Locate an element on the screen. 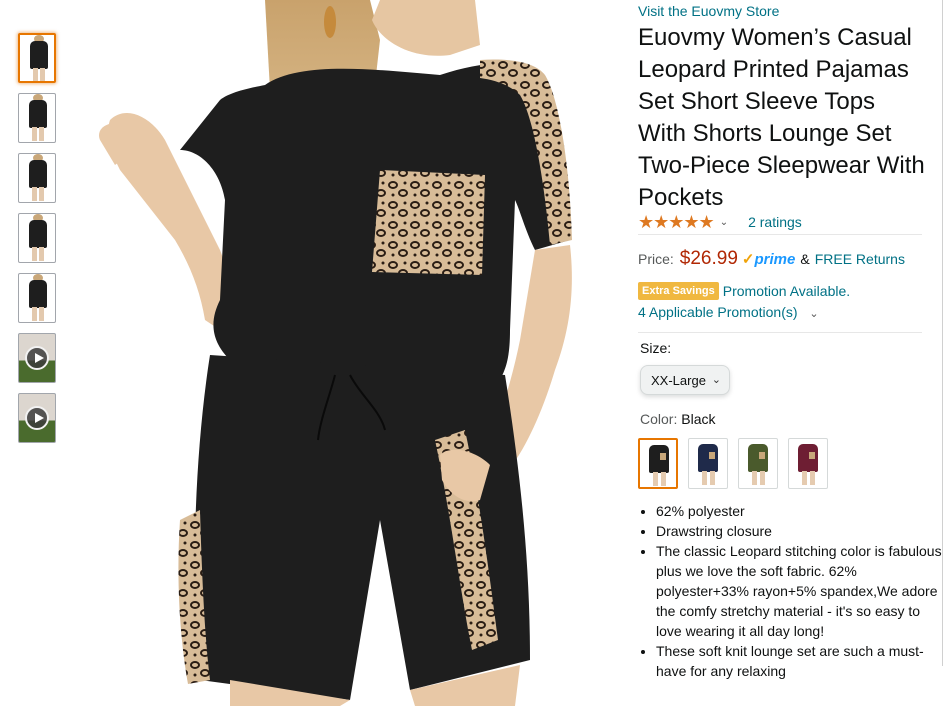 This screenshot has width=948, height=706. size-label: Size: is located at coordinates (656, 348).